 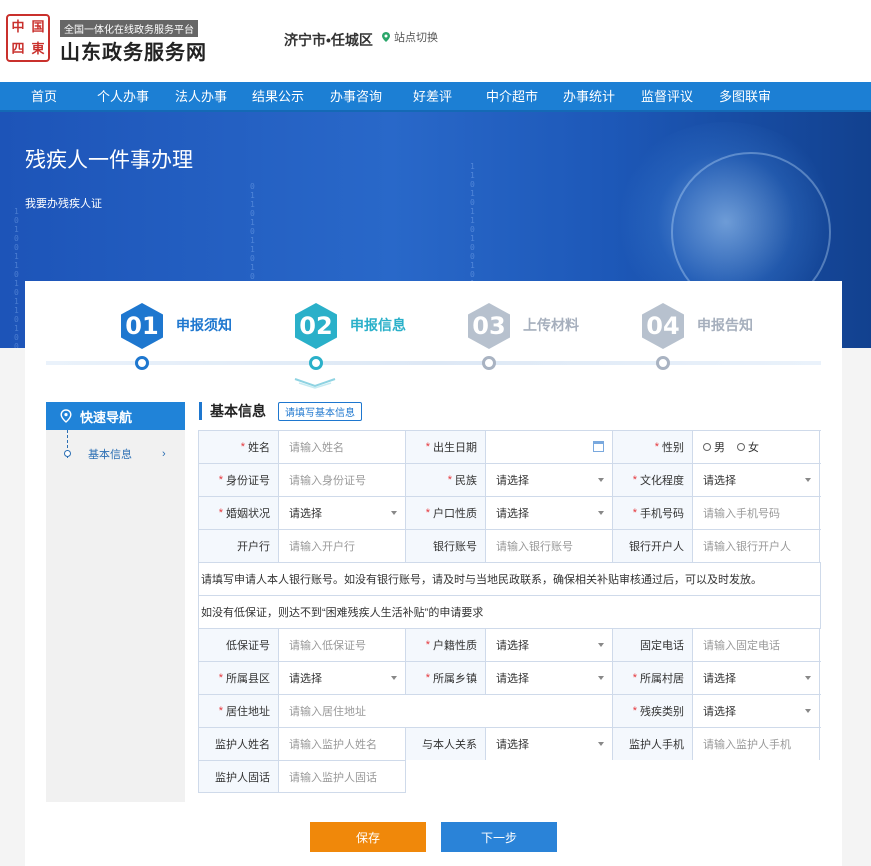 What do you see at coordinates (756, 546) in the screenshot?
I see `account-holder-input: 请输入银行开户人` at bounding box center [756, 546].